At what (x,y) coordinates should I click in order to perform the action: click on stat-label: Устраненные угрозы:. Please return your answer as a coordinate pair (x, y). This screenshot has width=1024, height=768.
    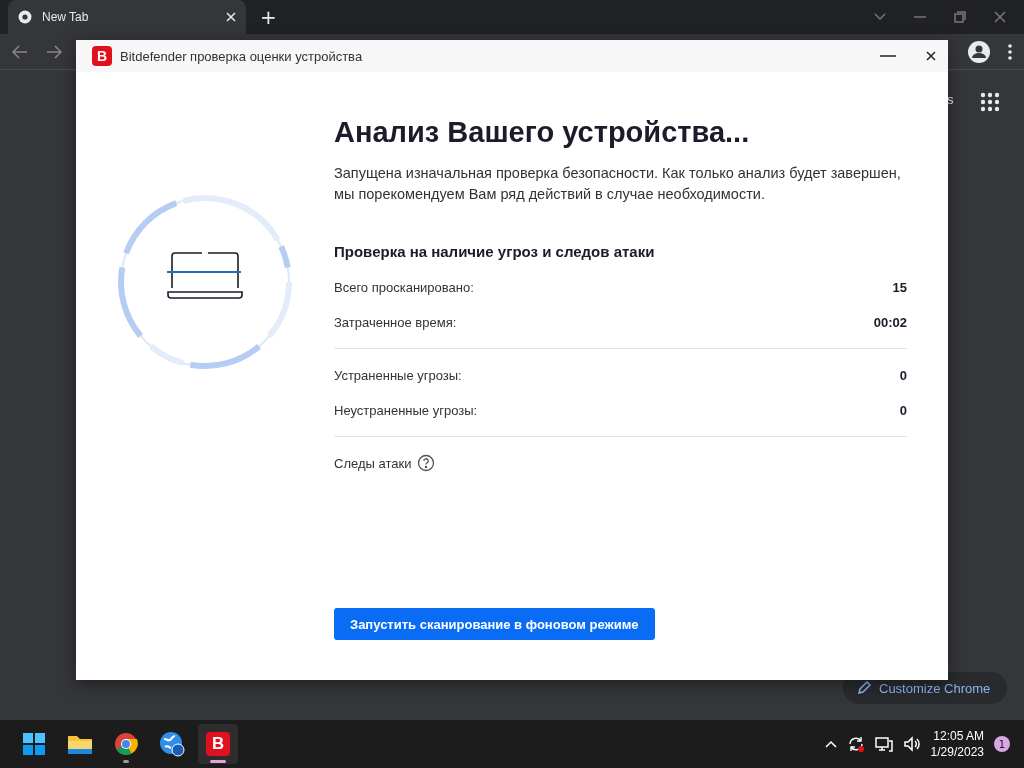
    Looking at the image, I should click on (398, 375).